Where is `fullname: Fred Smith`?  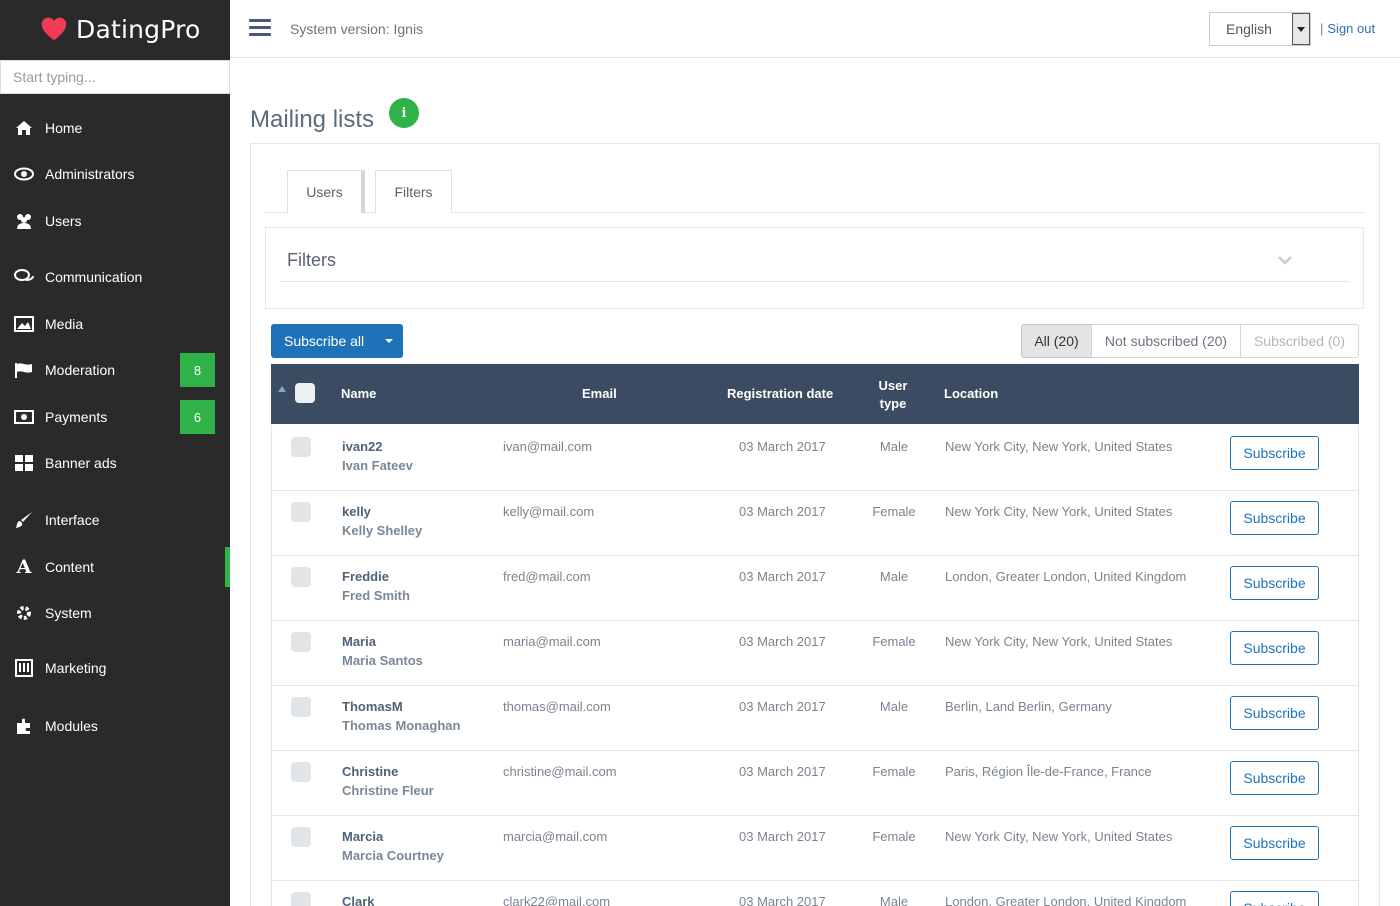
fullname: Fred Smith is located at coordinates (376, 595).